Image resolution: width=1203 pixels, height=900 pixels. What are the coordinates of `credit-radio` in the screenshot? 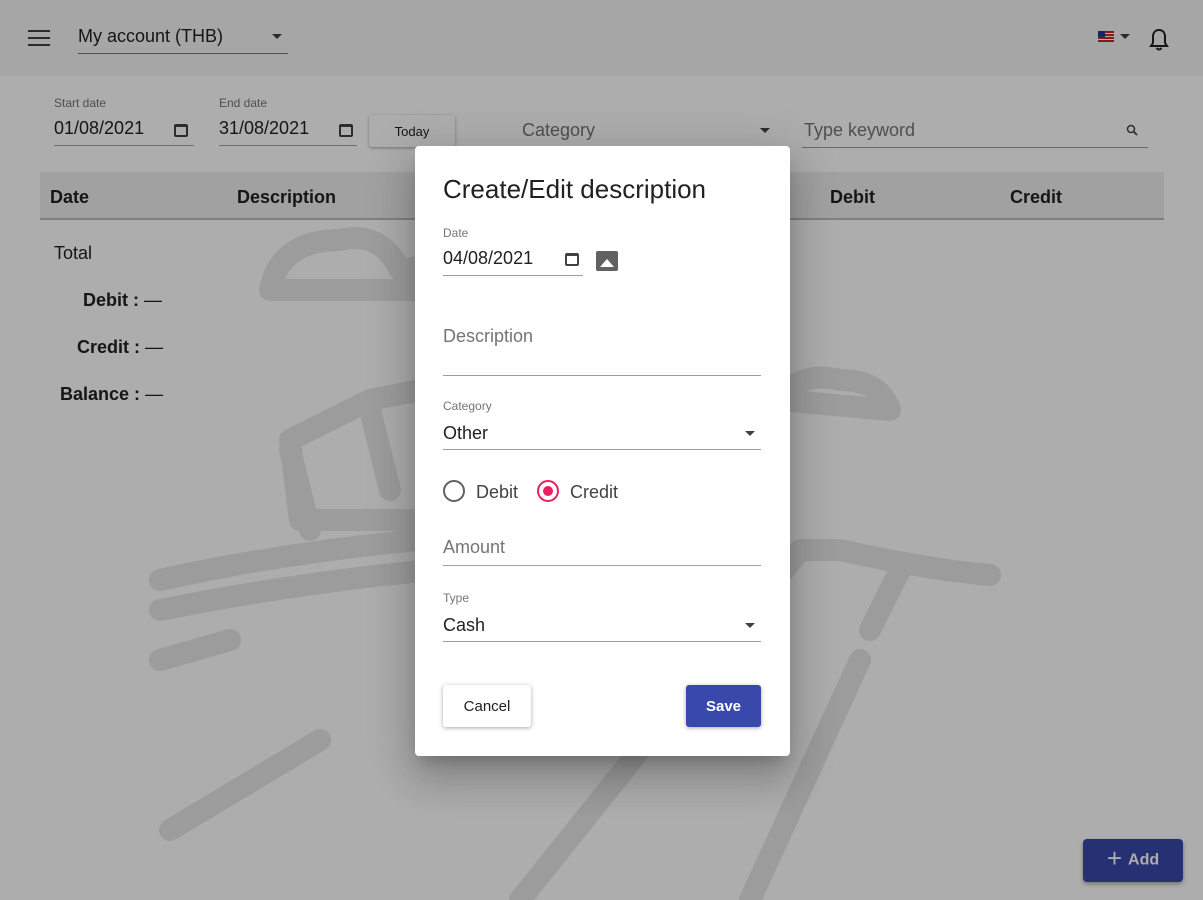 It's located at (548, 491).